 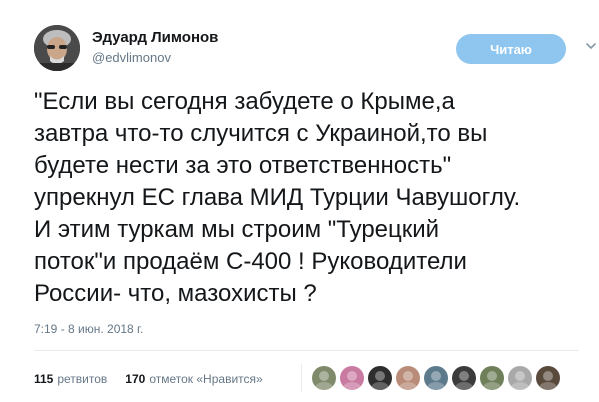 I want to click on author-handle: @edvlimonov, so click(x=131, y=57).